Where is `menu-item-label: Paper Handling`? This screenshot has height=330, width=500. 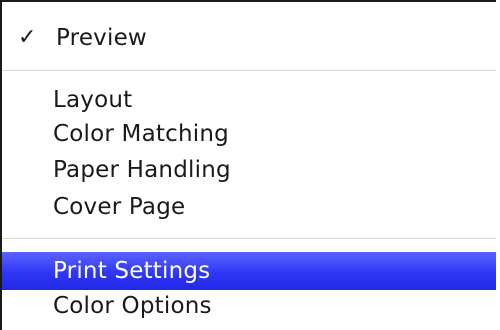
menu-item-label: Paper Handling is located at coordinates (142, 170).